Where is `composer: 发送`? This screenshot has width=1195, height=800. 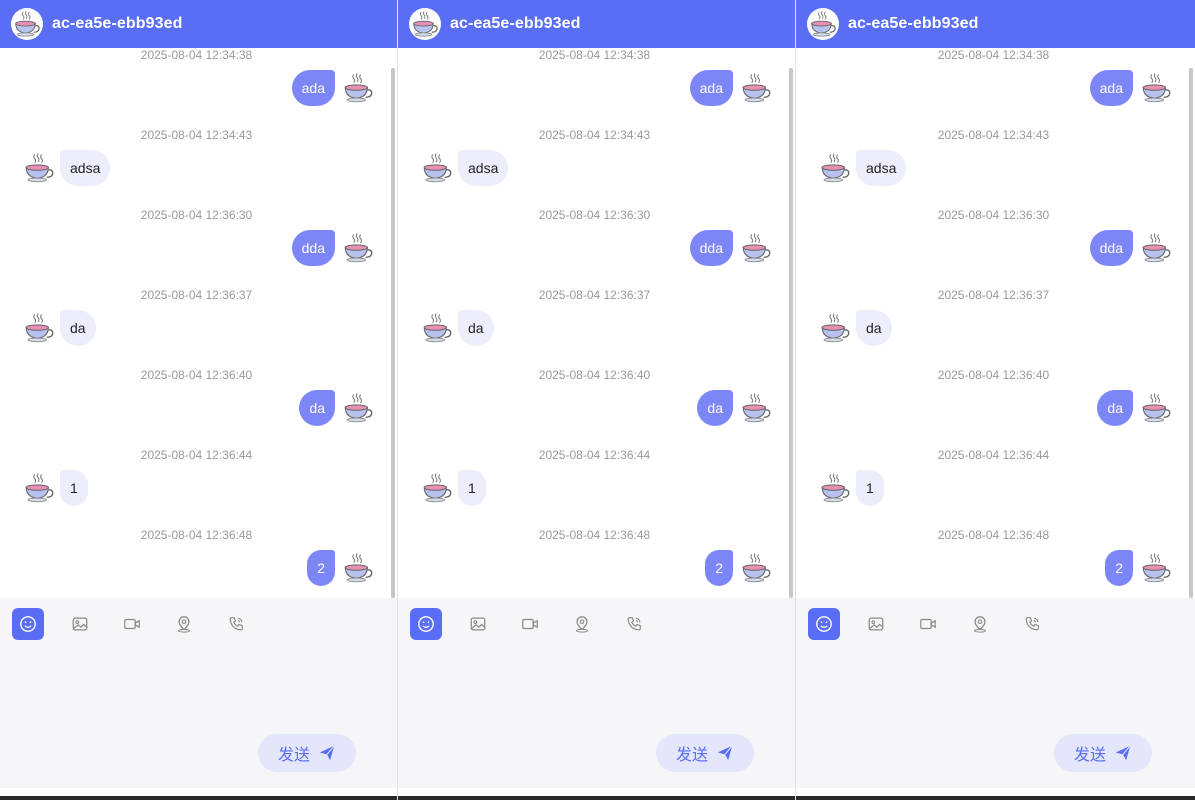
composer: 发送 is located at coordinates (995, 693).